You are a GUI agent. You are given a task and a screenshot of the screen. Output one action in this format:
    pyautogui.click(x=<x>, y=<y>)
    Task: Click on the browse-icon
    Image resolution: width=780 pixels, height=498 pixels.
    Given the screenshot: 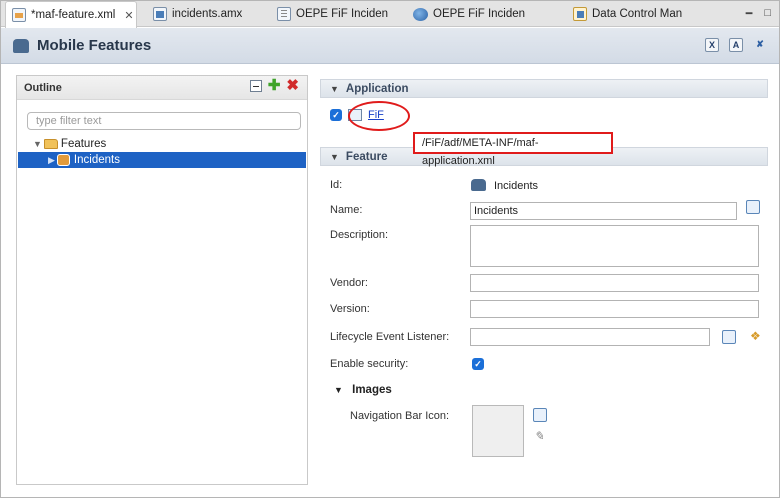 What is the action you would take?
    pyautogui.click(x=729, y=337)
    